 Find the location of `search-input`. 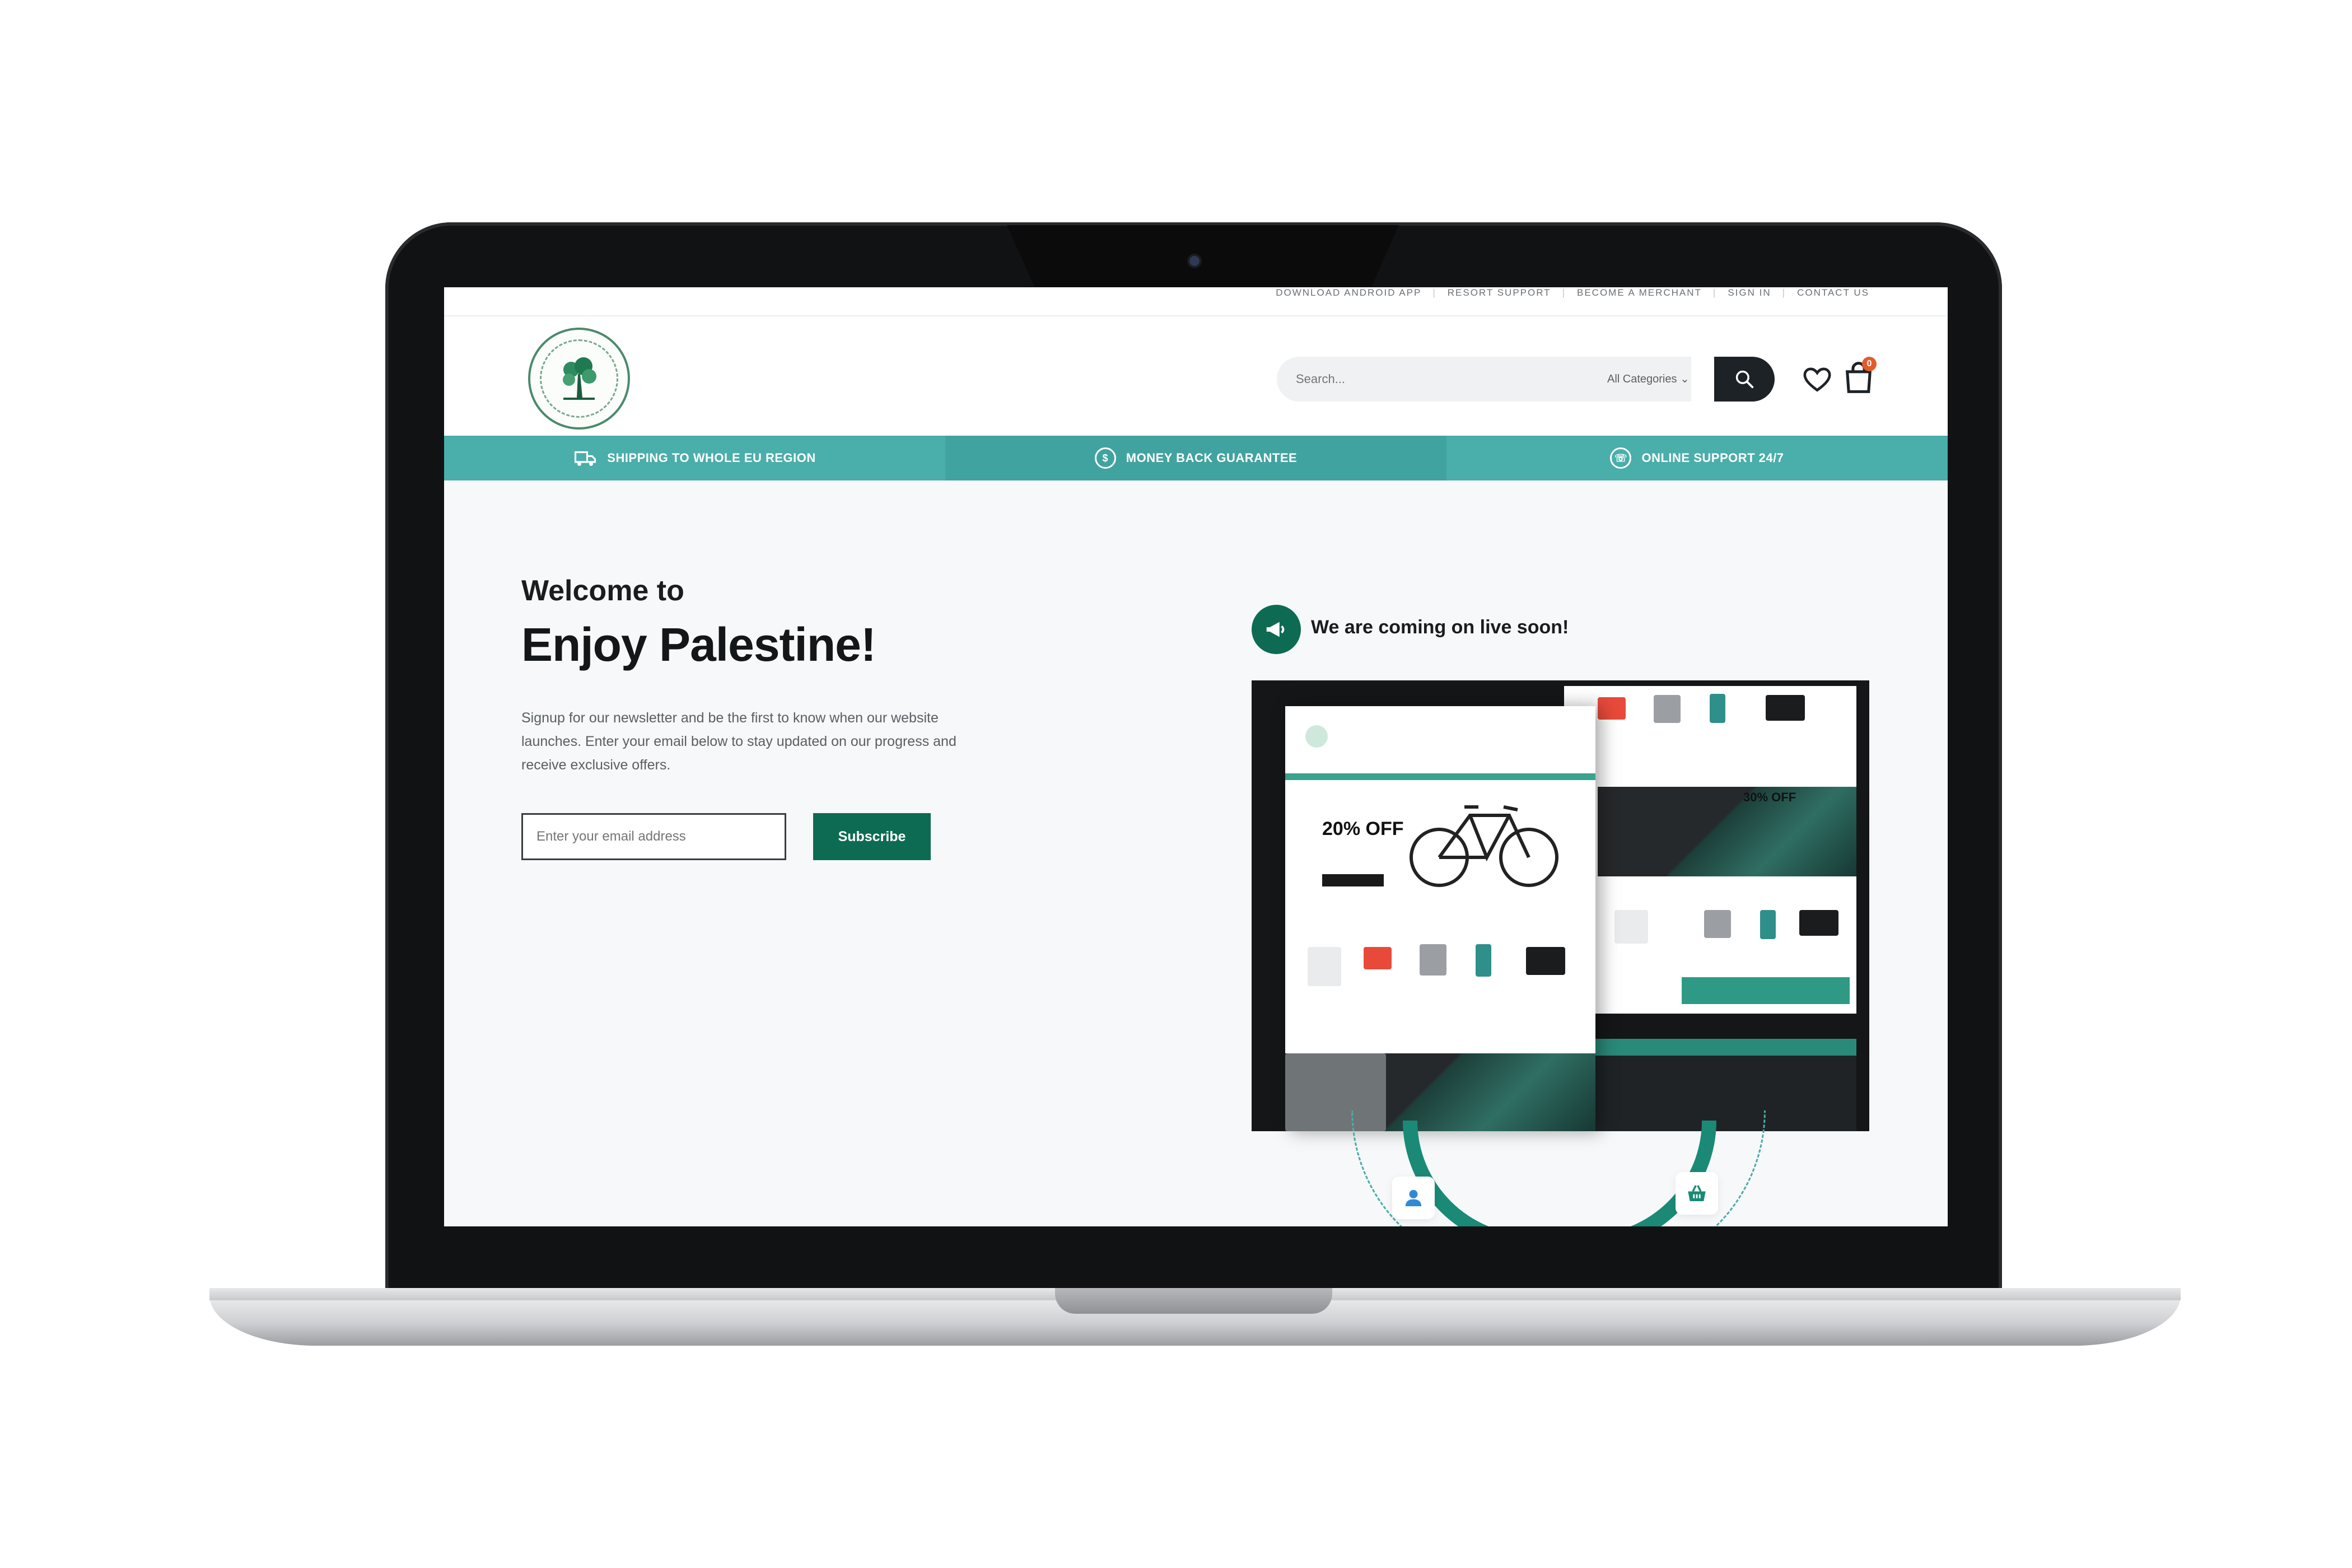

search-input is located at coordinates (1436, 380).